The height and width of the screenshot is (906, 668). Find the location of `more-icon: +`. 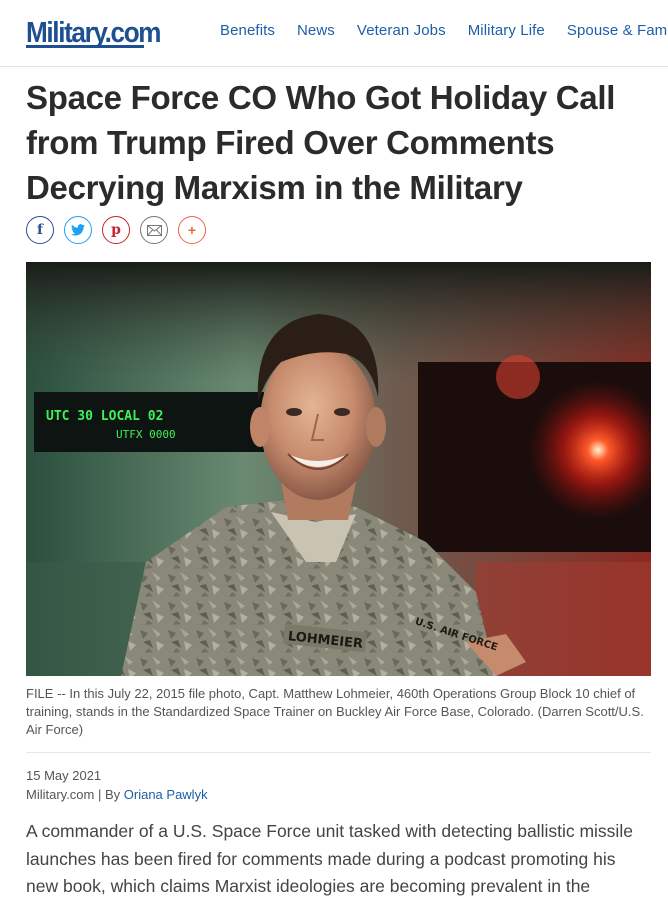

more-icon: + is located at coordinates (192, 230).